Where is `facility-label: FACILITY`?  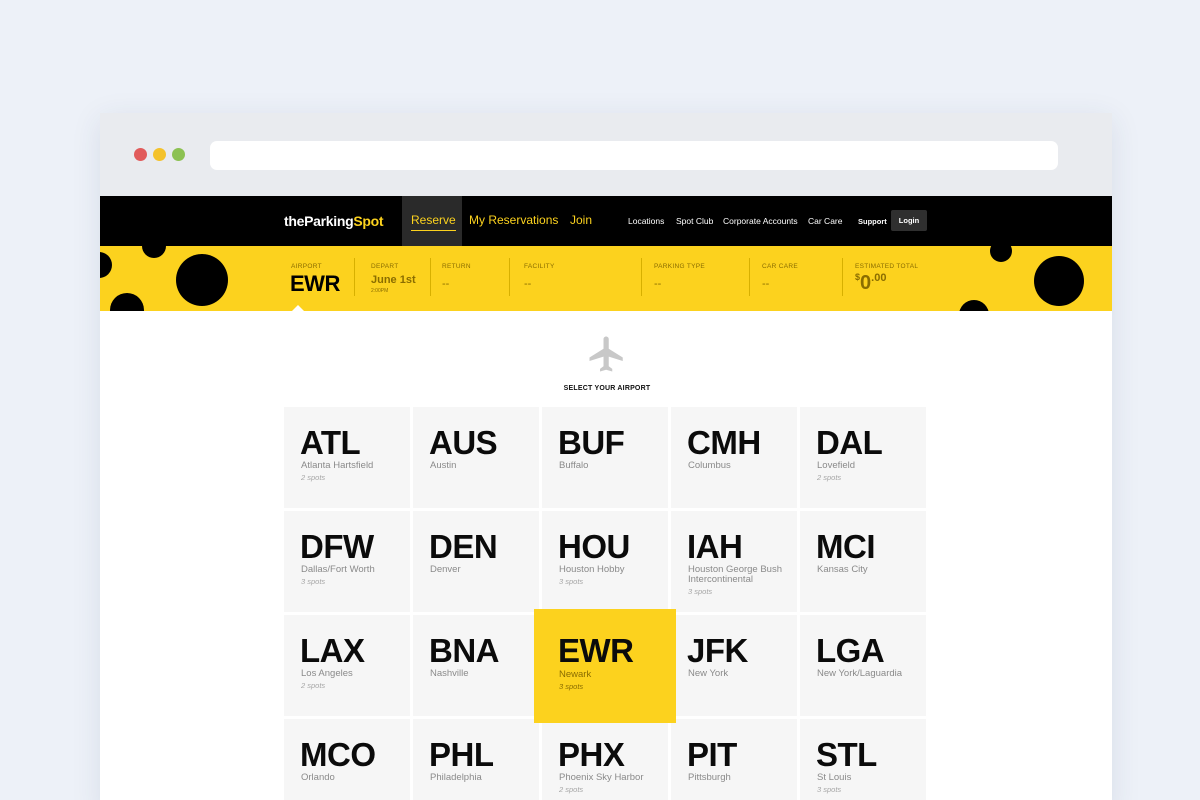
facility-label: FACILITY is located at coordinates (539, 266).